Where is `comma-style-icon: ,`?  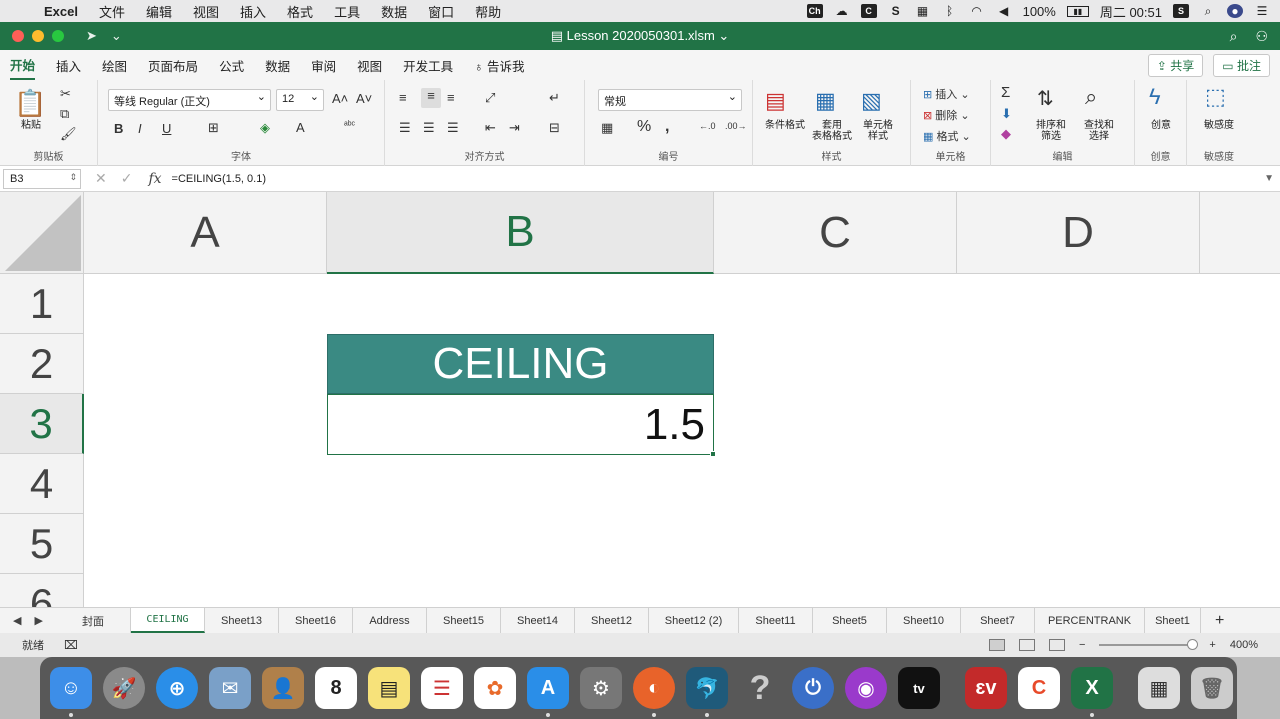
comma-style-icon: , is located at coordinates (667, 127).